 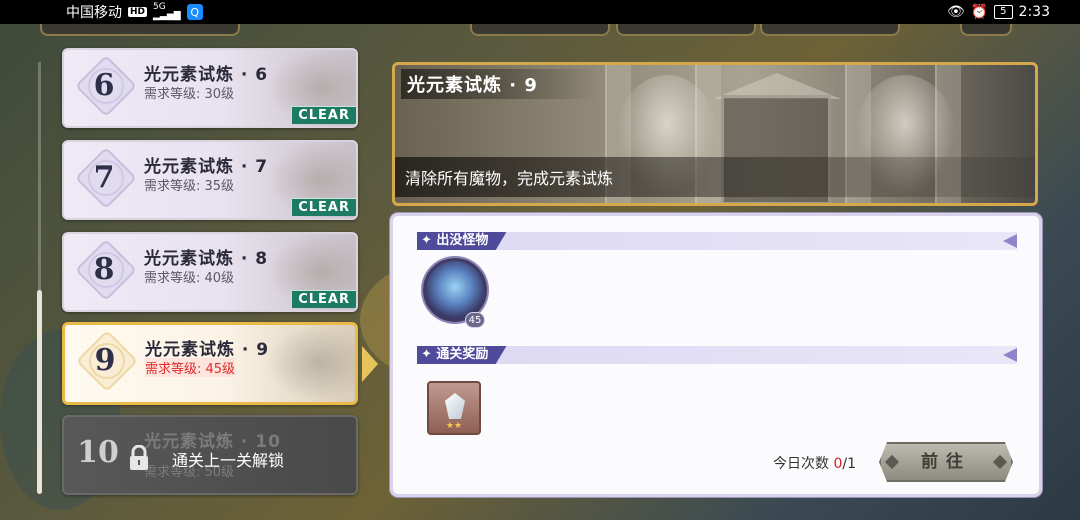 I want to click on level-requirement: 需求等级: 35级, so click(x=189, y=186).